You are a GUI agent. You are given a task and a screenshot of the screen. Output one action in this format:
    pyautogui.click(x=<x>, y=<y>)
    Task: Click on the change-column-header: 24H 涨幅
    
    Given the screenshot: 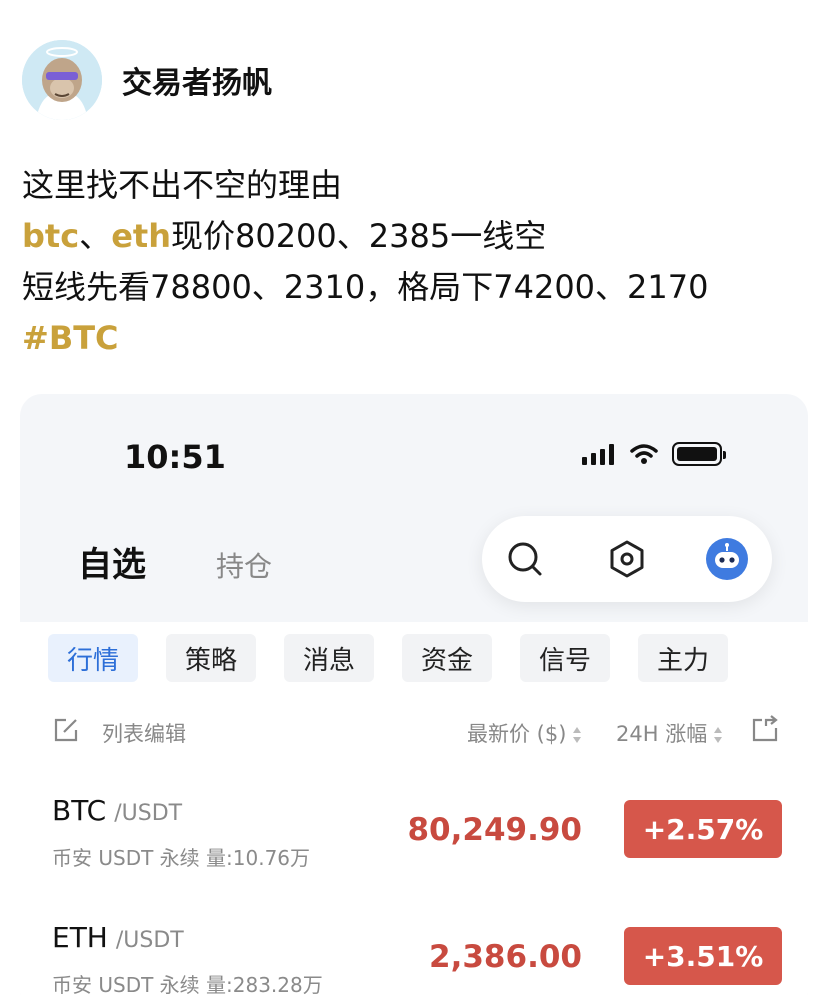 What is the action you would take?
    pyautogui.click(x=669, y=733)
    